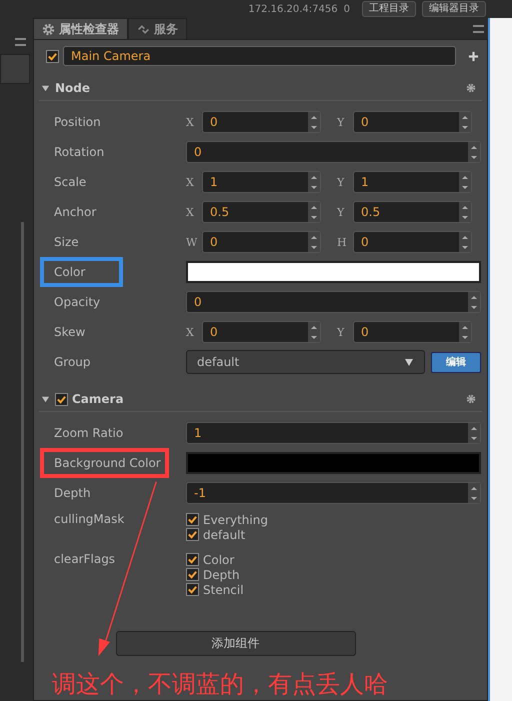 The image size is (512, 701). What do you see at coordinates (72, 362) in the screenshot?
I see `property-label: Group` at bounding box center [72, 362].